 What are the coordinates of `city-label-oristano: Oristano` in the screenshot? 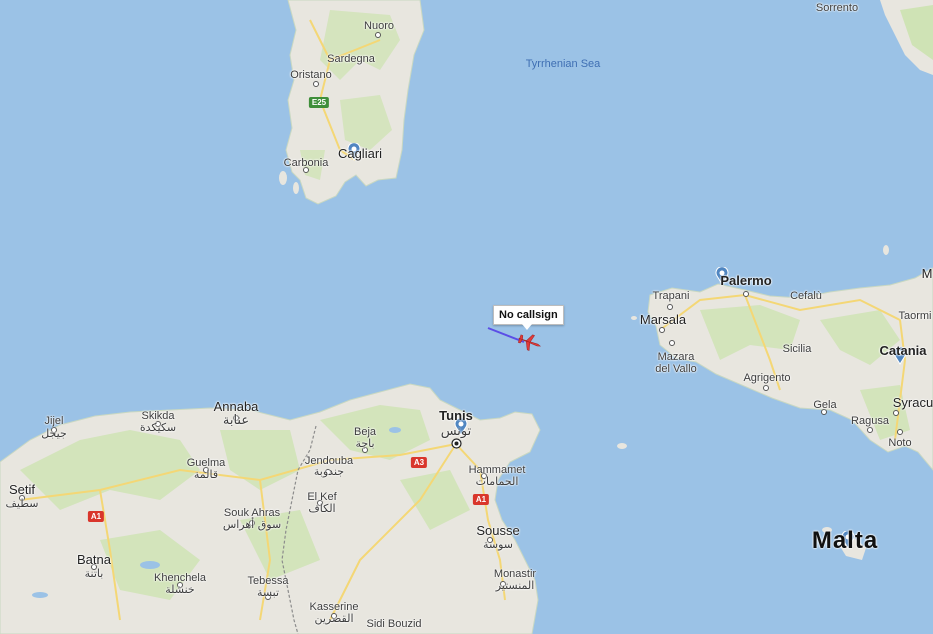 It's located at (311, 75).